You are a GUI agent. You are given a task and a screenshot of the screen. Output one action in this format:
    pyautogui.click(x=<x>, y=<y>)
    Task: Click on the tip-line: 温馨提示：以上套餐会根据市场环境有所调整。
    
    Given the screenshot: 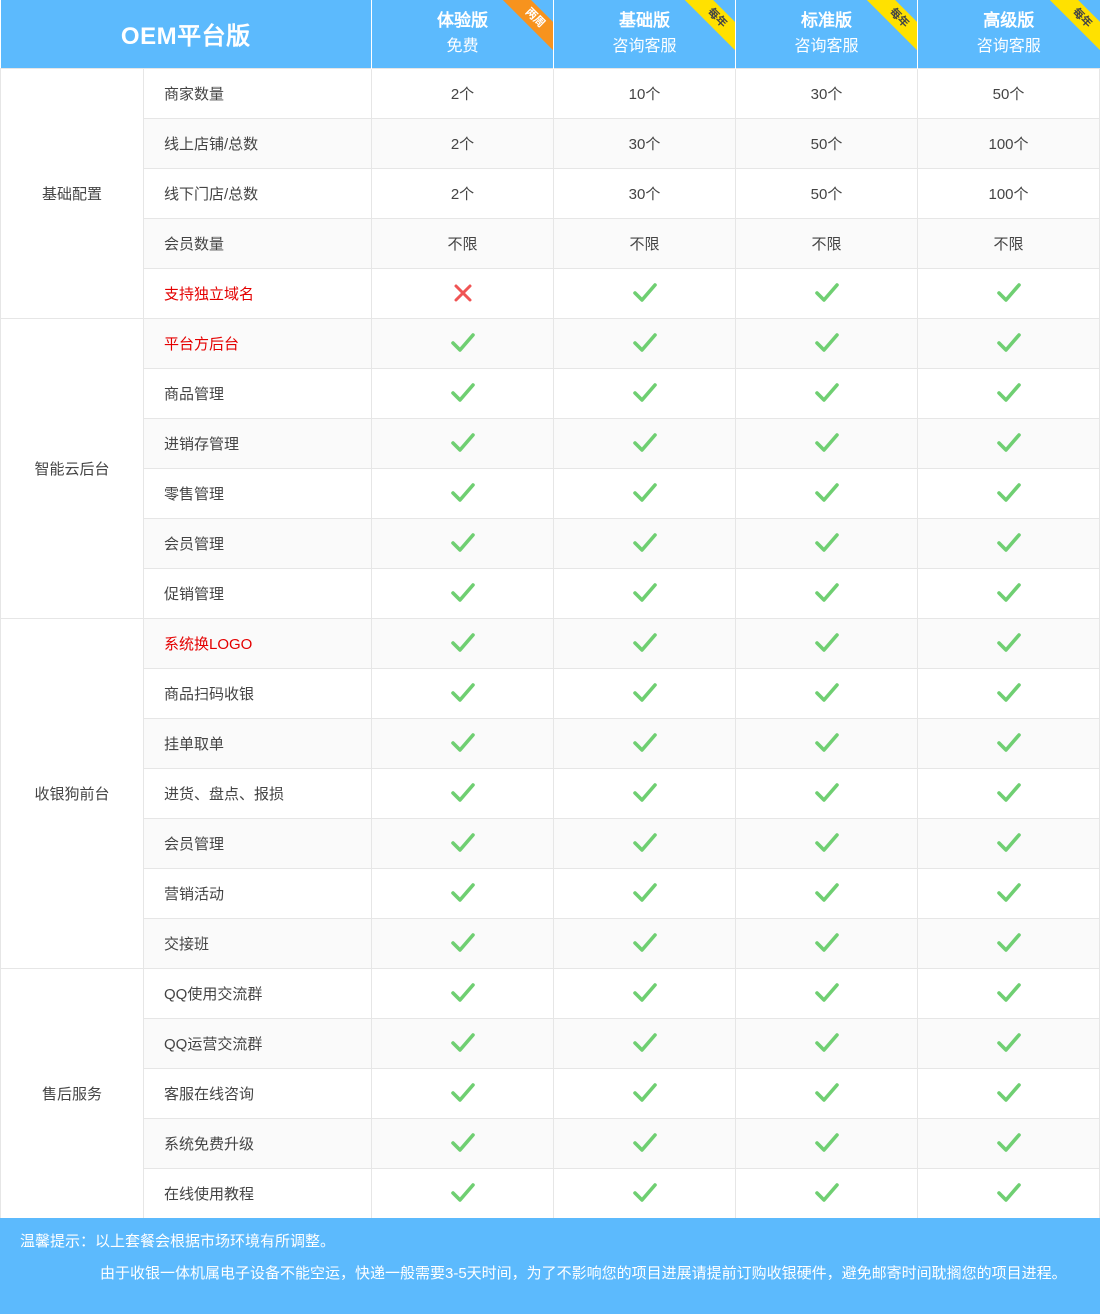 What is the action you would take?
    pyautogui.click(x=177, y=1242)
    